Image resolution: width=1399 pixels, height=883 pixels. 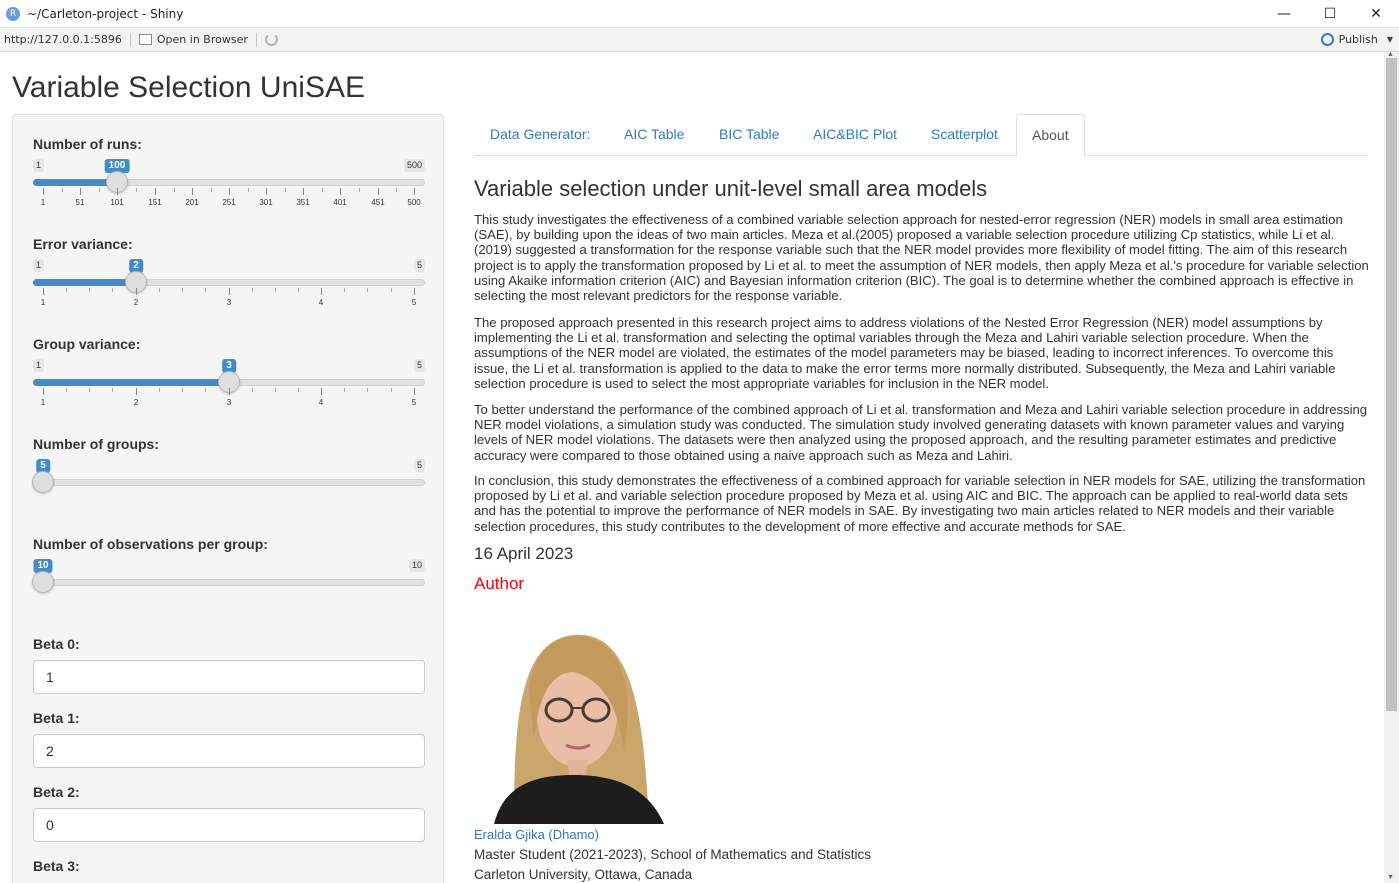 What do you see at coordinates (1390, 54) in the screenshot?
I see `scroll-up-icon: ▲` at bounding box center [1390, 54].